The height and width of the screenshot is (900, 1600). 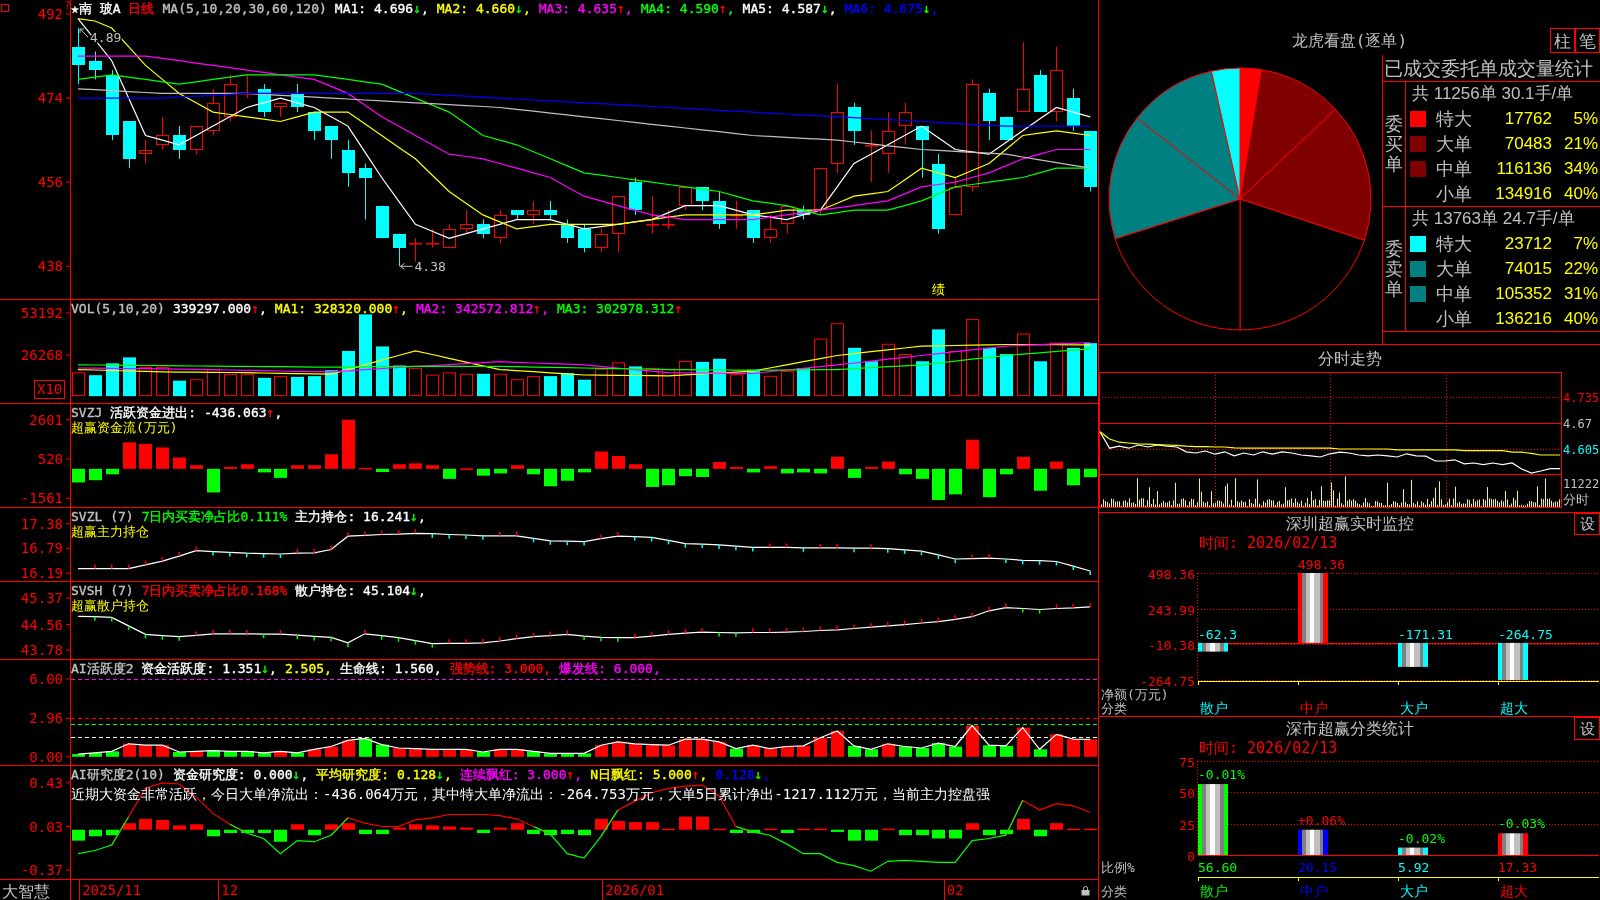 What do you see at coordinates (87, 412) in the screenshot?
I see `legend-label: SVZJ` at bounding box center [87, 412].